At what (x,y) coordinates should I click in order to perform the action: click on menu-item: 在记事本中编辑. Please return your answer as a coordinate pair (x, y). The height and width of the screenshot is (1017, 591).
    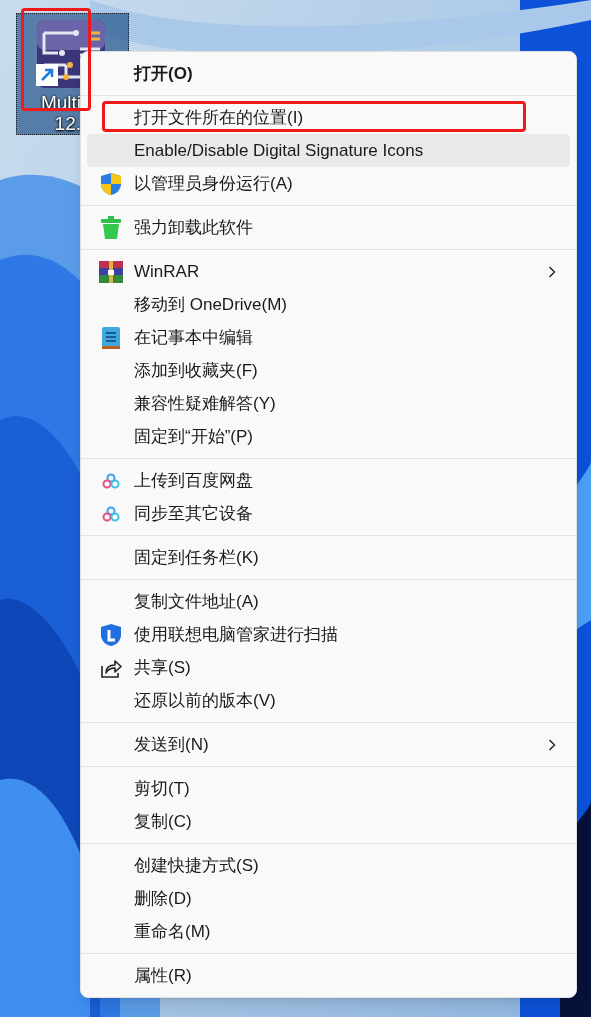
    Looking at the image, I should click on (328, 337).